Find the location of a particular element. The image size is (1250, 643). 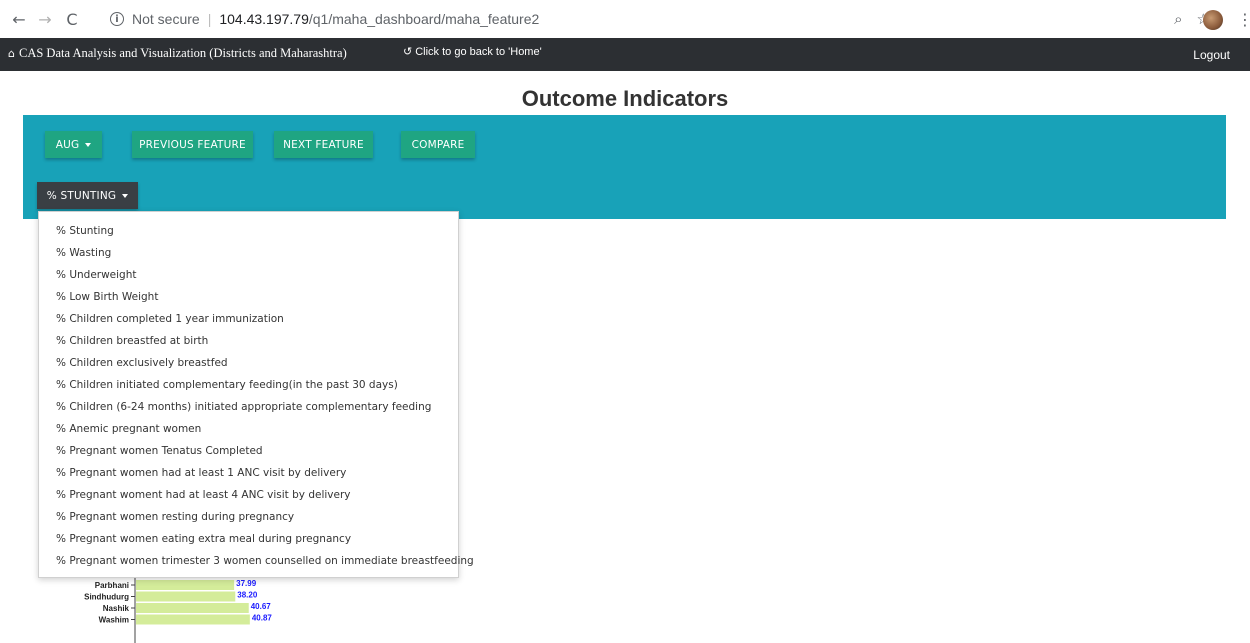

zoom-icon: ⌕ is located at coordinates (1178, 19).